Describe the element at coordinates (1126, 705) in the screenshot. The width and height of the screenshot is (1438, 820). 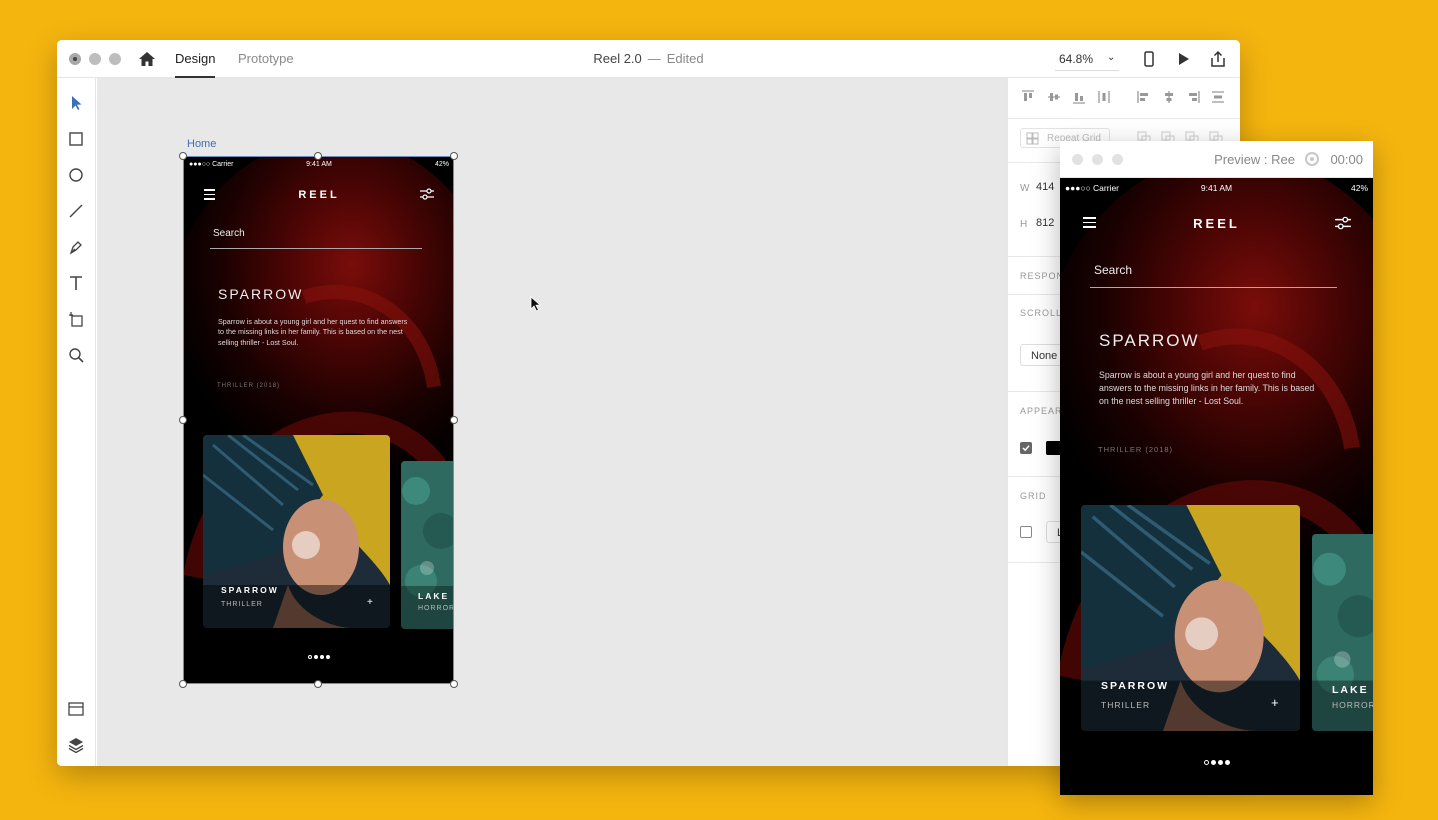
I see `card-subtitle: THRILLER` at that location.